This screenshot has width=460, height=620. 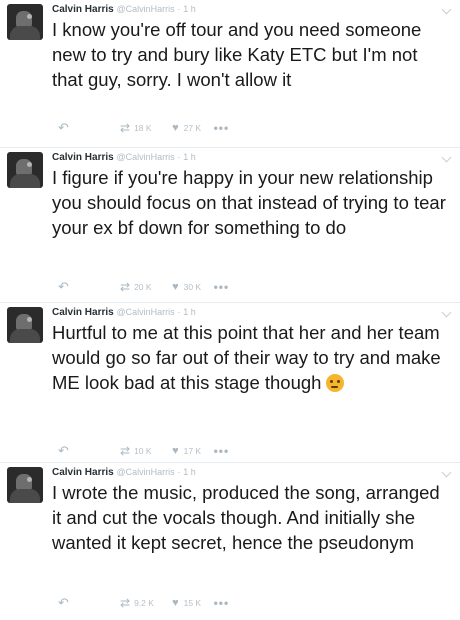 I want to click on tweet-actions: ↶ ⇄ 18 K ♥ 27 K •••, so click(x=143, y=128).